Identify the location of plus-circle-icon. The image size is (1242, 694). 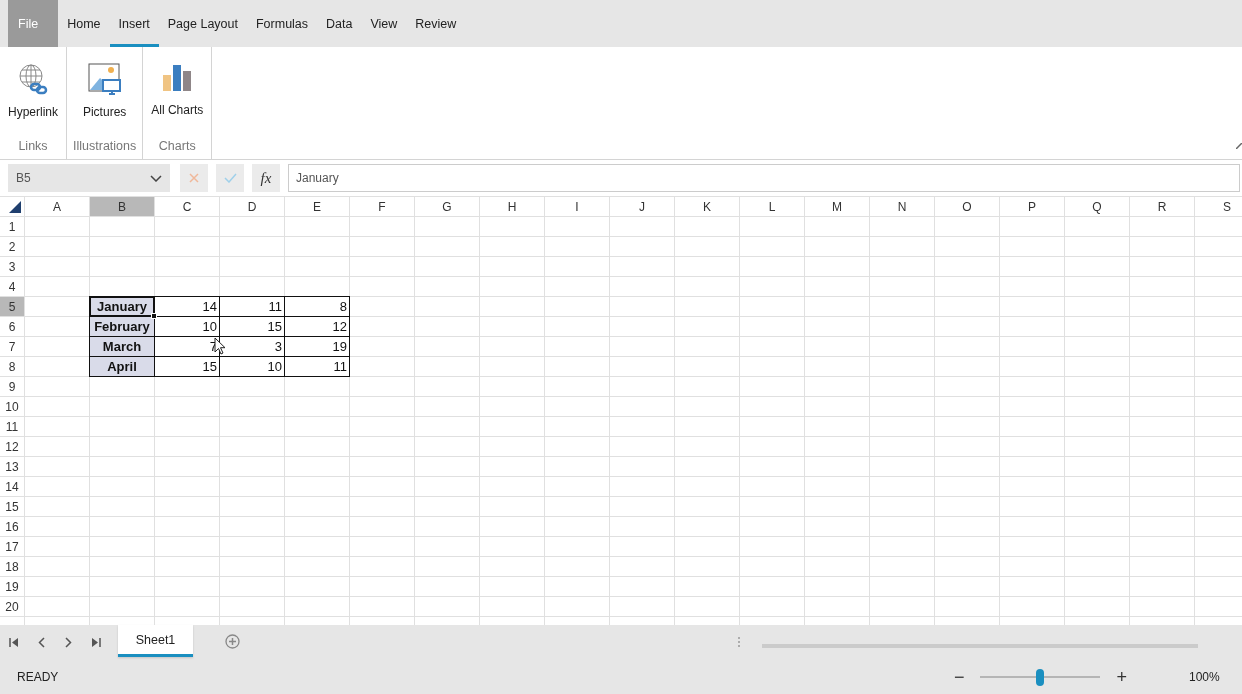
(232, 641).